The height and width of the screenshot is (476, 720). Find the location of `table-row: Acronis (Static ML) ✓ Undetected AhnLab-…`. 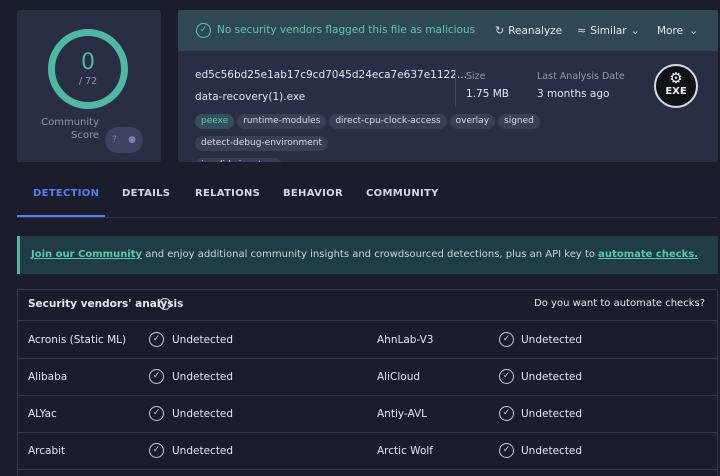

table-row: Acronis (Static ML) ✓ Undetected AhnLab-… is located at coordinates (367, 340).